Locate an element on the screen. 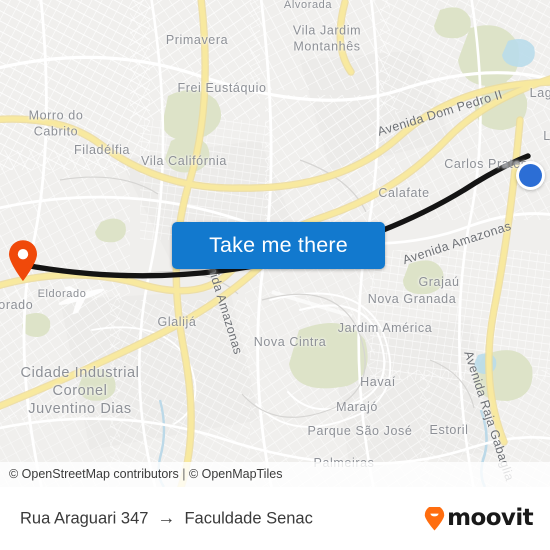 The image size is (550, 550). trip-summary: Rua Araguari 347 → Faculdade Senac is located at coordinates (166, 518).